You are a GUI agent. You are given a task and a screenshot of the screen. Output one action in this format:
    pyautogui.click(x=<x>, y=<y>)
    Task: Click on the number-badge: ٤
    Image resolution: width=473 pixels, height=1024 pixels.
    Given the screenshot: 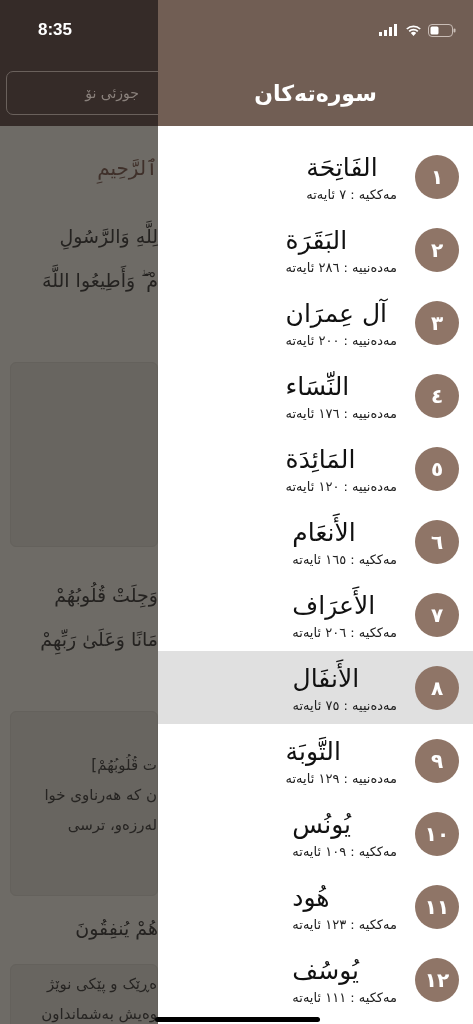 What is the action you would take?
    pyautogui.click(x=437, y=395)
    